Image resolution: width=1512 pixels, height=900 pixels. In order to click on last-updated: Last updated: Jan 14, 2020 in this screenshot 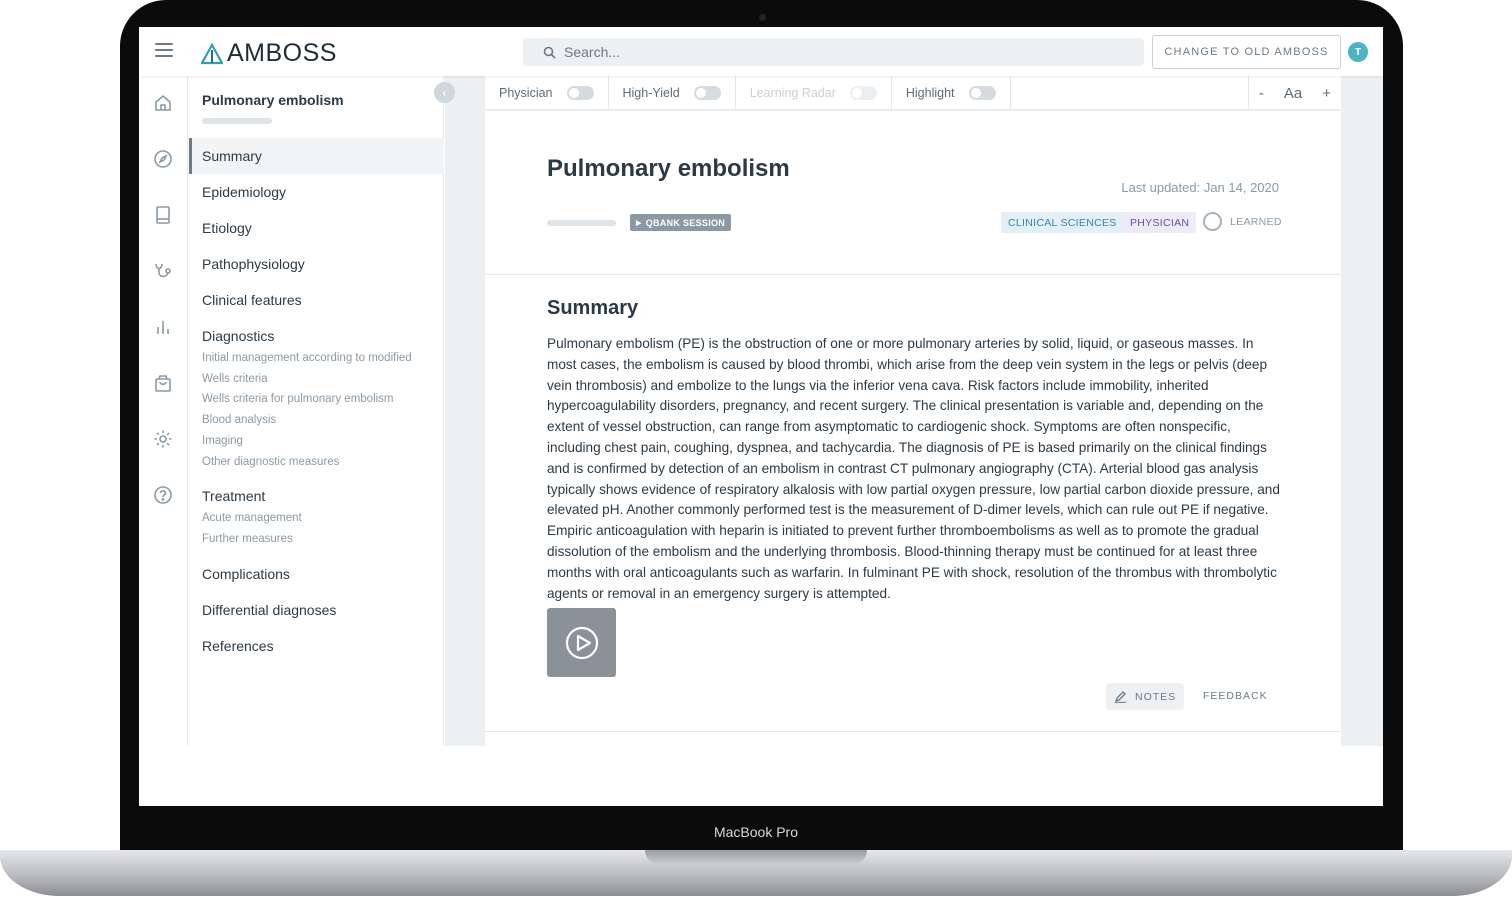, I will do `click(1200, 187)`.